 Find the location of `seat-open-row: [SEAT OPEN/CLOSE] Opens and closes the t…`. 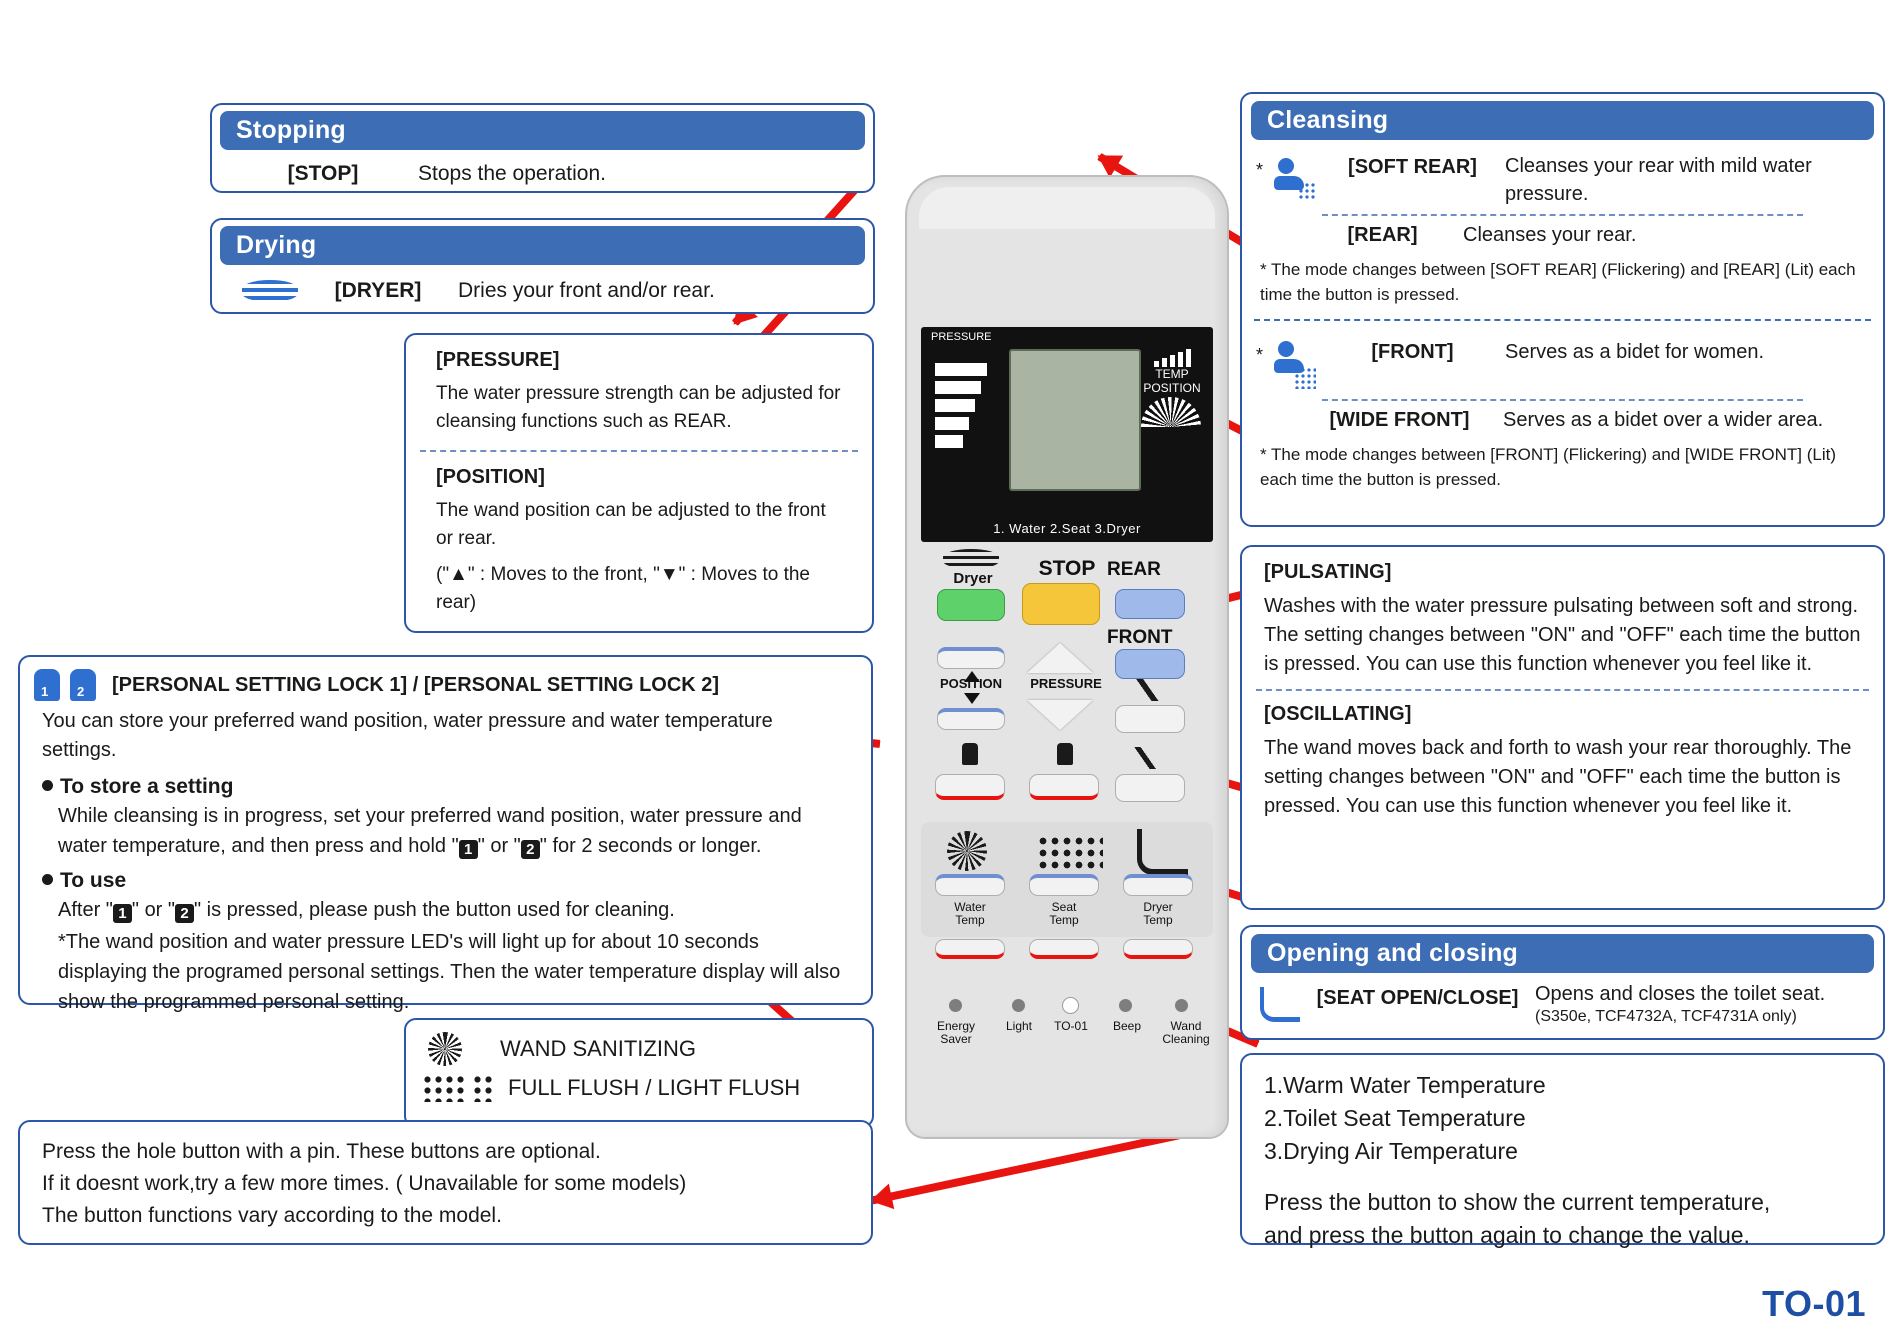

seat-open-row: [SEAT OPEN/CLOSE] Opens and closes the t… is located at coordinates (1562, 999).